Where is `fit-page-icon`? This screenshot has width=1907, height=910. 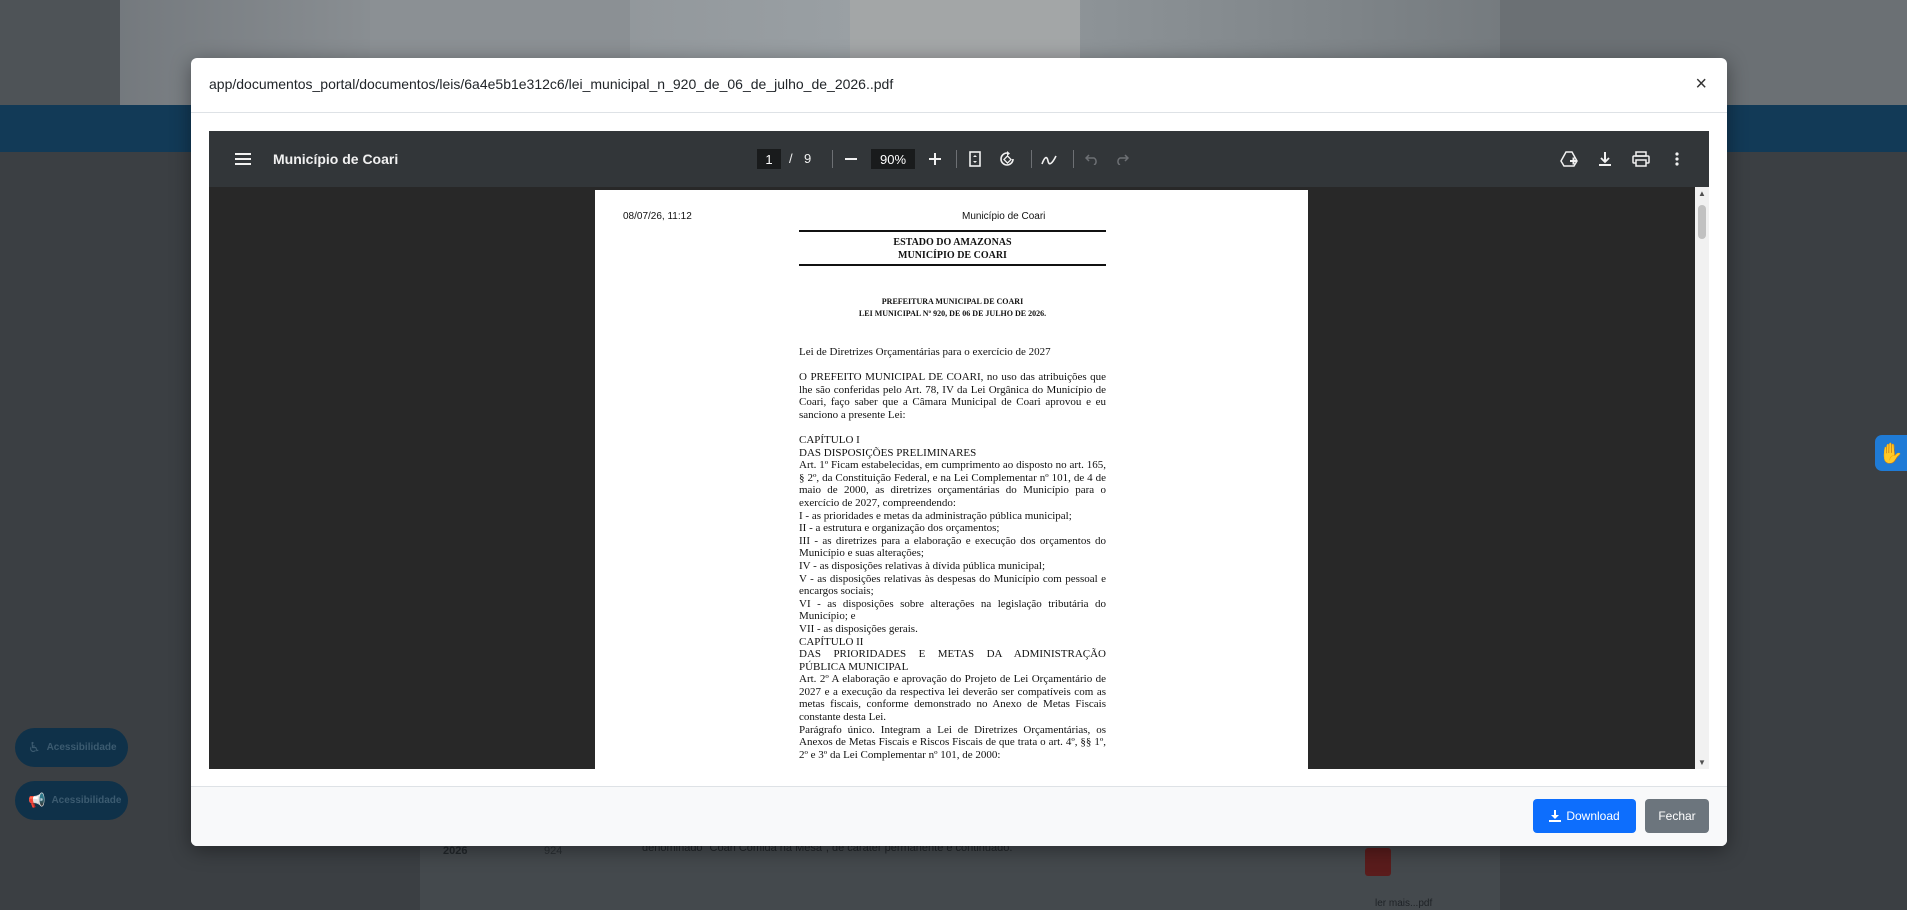 fit-page-icon is located at coordinates (975, 159).